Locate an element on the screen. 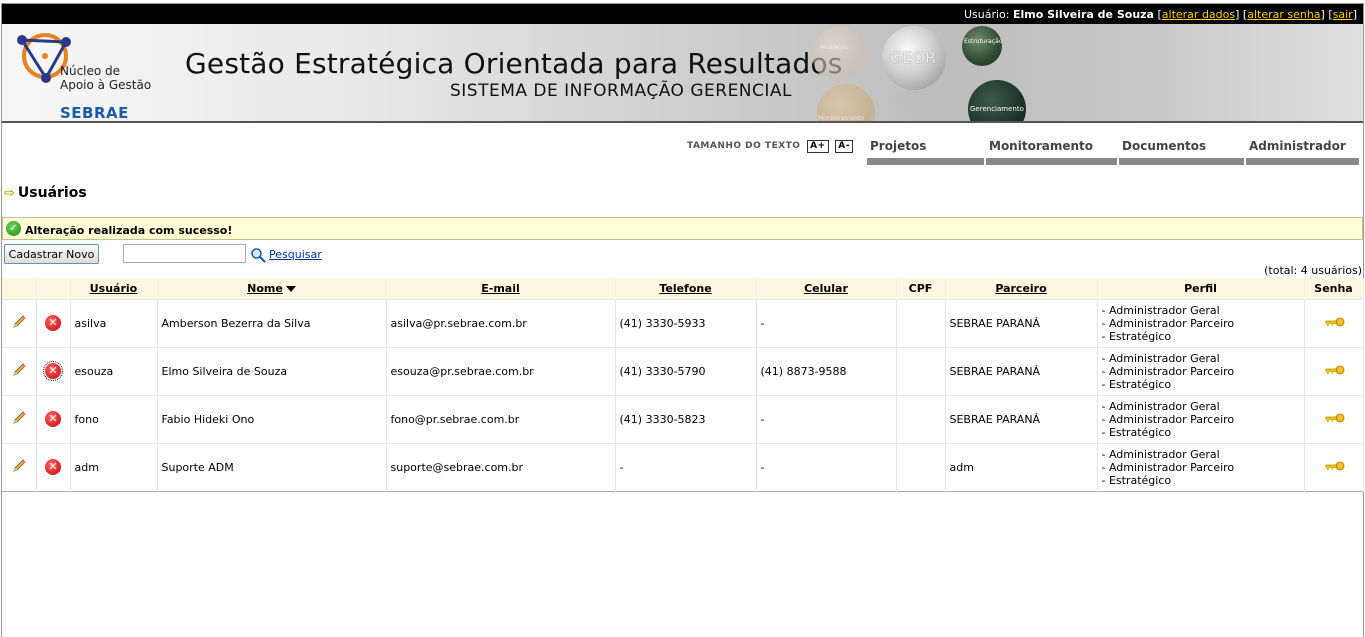 The image size is (1365, 637). cell-nome: Suporte ADM is located at coordinates (272, 466).